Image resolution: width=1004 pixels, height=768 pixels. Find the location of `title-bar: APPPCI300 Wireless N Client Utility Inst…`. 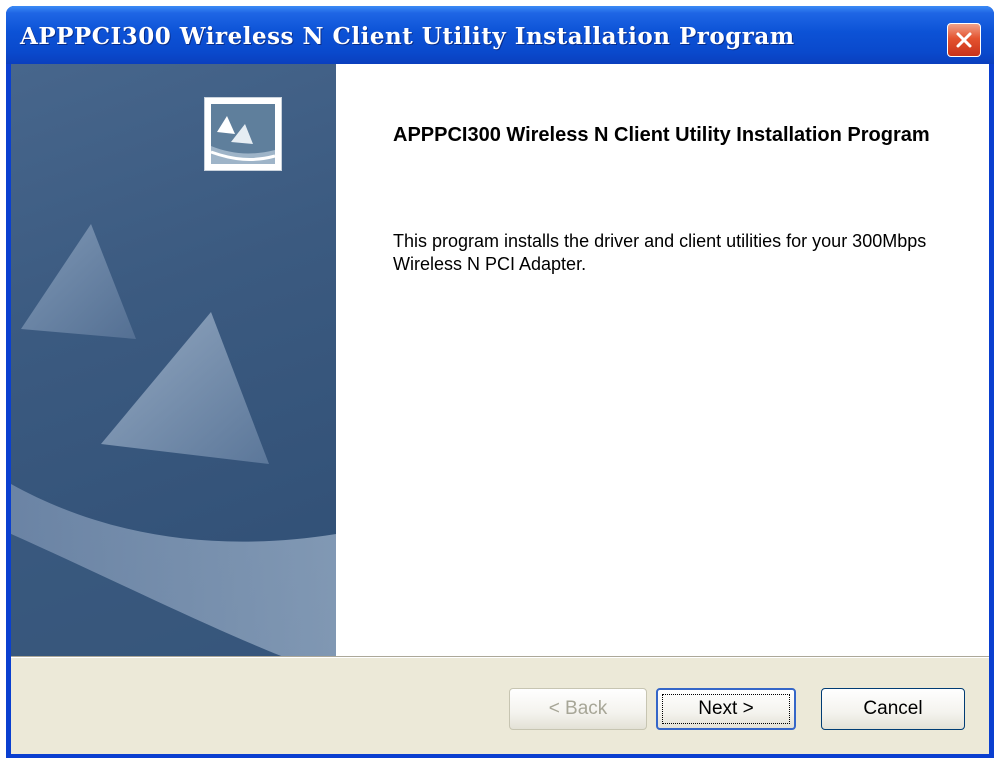

title-bar: APPPCI300 Wireless N Client Utility Inst… is located at coordinates (500, 35).